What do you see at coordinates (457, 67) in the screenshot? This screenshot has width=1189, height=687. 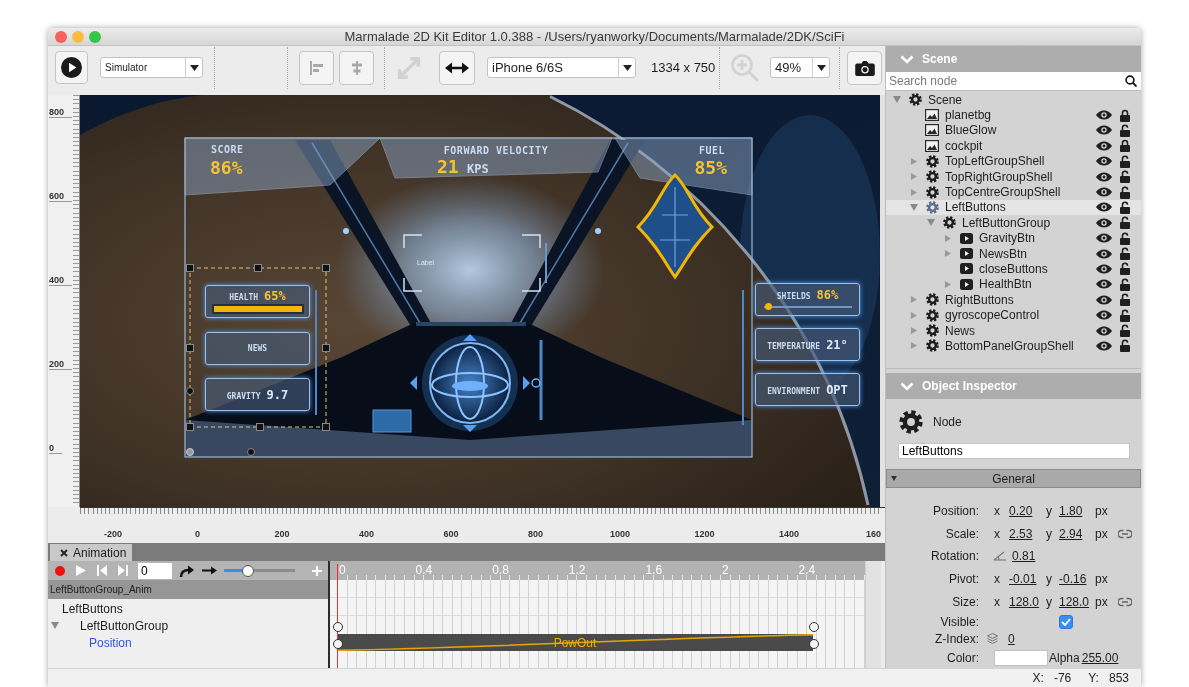 I see `stretch-button` at bounding box center [457, 67].